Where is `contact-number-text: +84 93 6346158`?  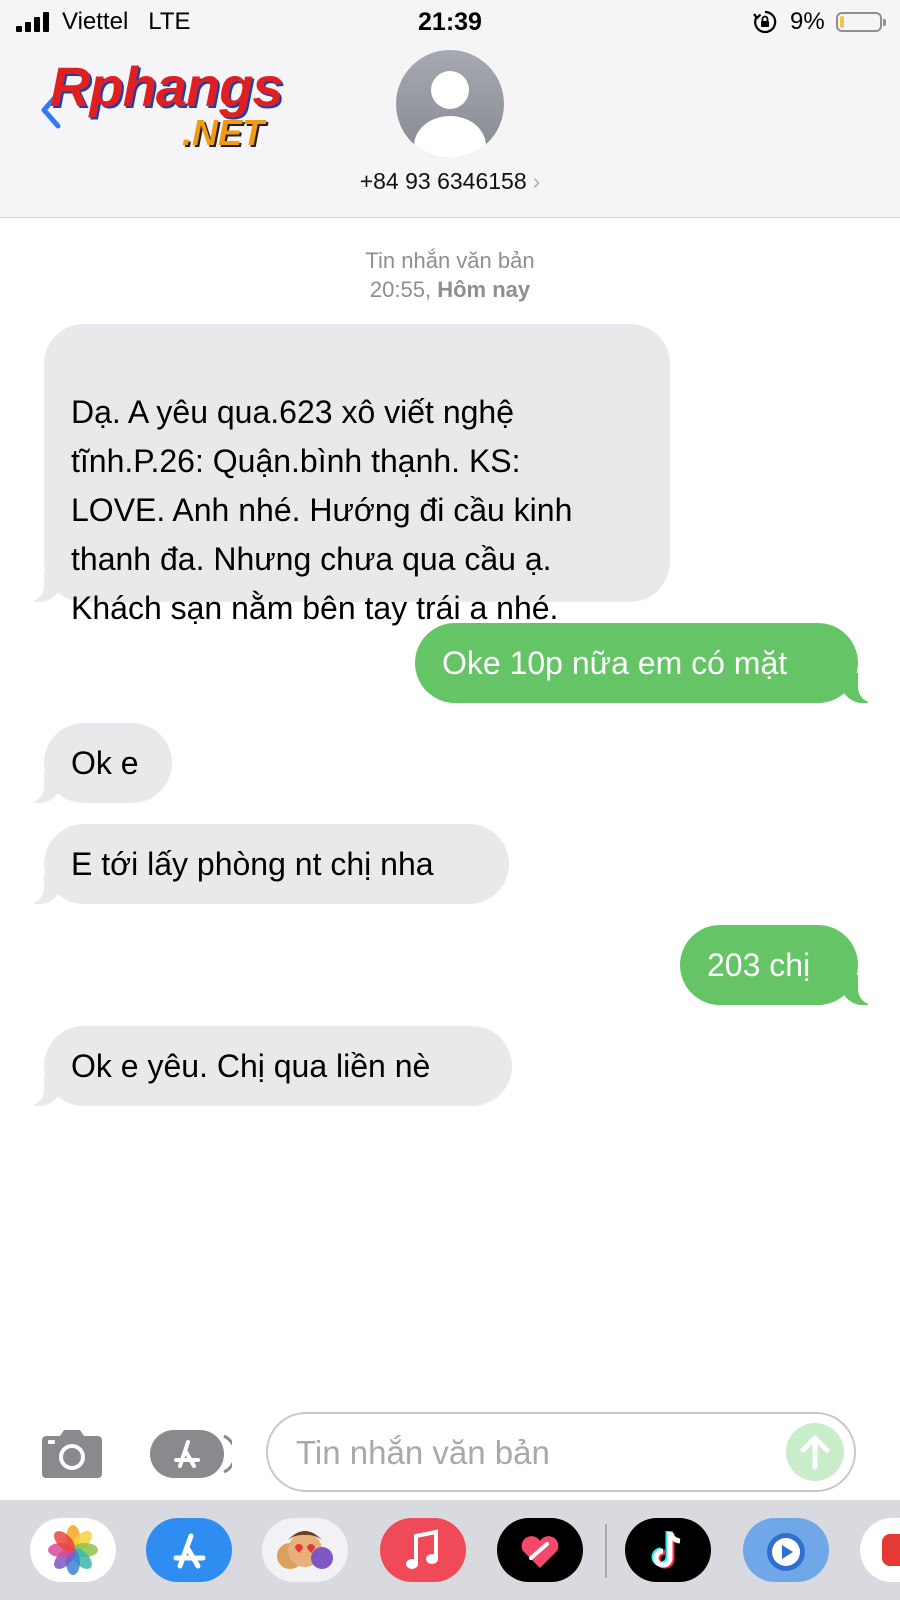
contact-number-text: +84 93 6346158 is located at coordinates (443, 181).